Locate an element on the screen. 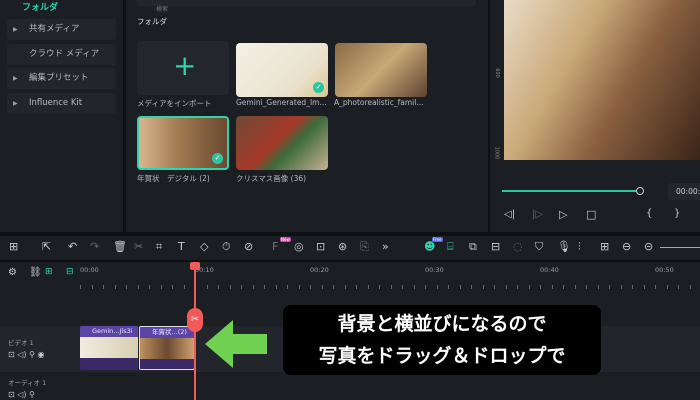 This screenshot has width=700, height=400. ai-audio-icon: ◎ is located at coordinates (299, 246).